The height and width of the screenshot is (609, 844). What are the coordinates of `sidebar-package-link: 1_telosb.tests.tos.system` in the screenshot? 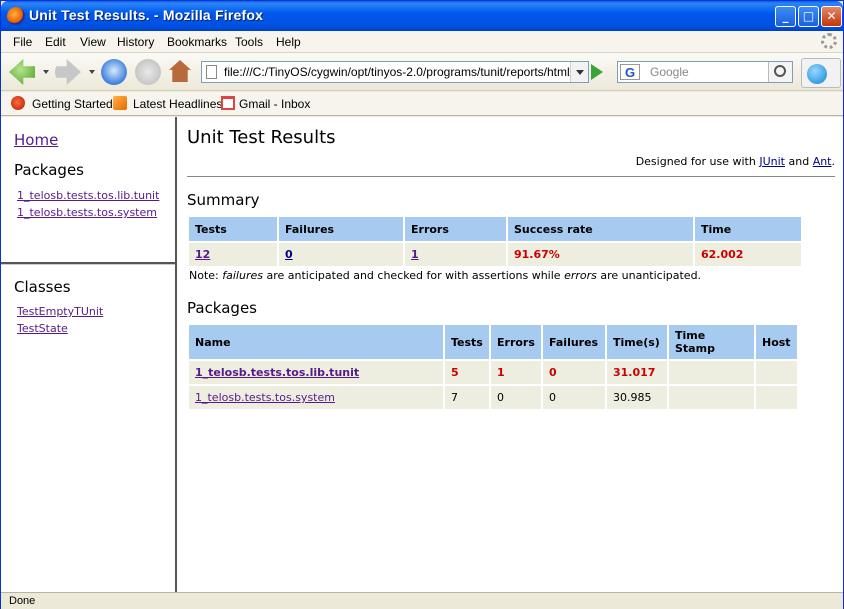 It's located at (87, 212).